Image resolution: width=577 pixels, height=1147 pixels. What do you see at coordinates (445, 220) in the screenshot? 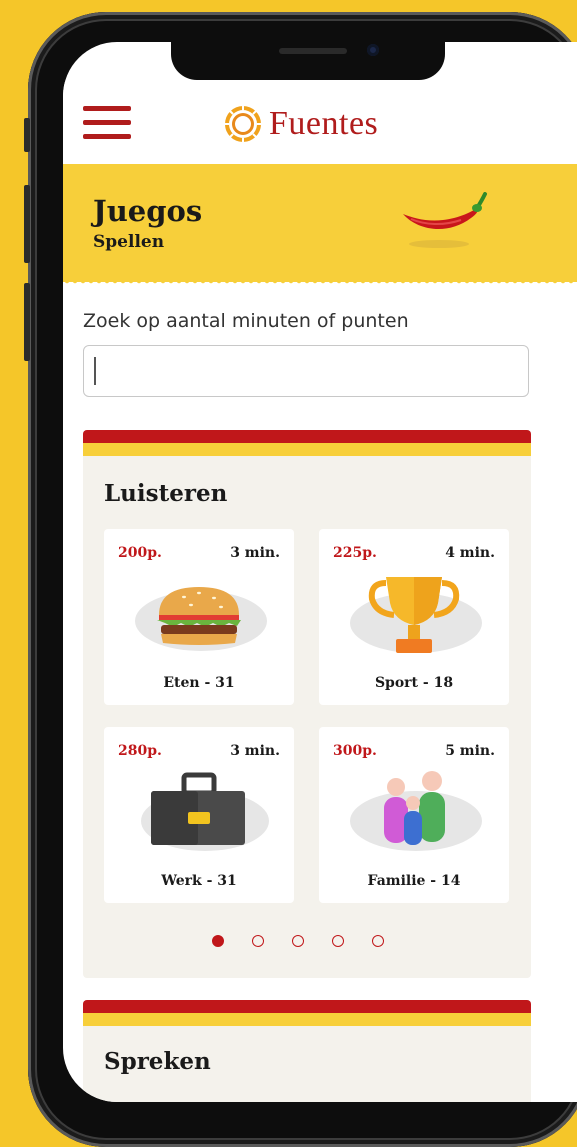
I see `chili-pepper-icon` at bounding box center [445, 220].